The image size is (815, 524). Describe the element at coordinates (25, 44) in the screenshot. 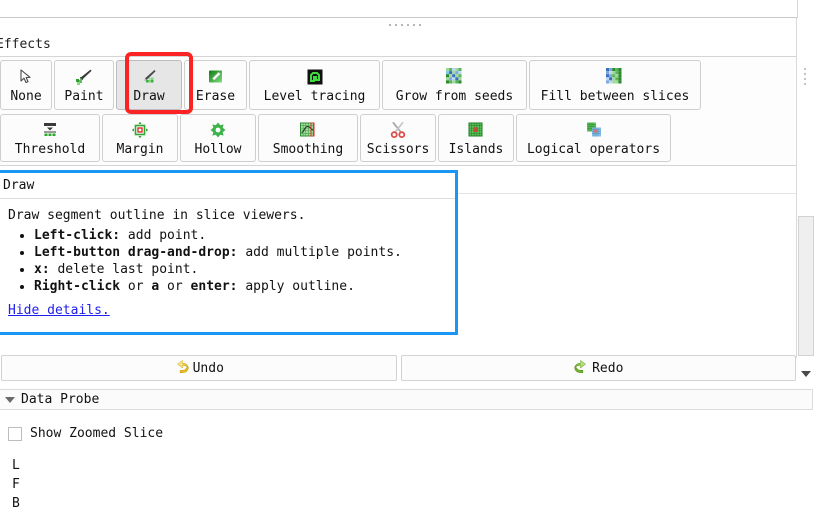

I see `effects-section-label: Effects` at that location.